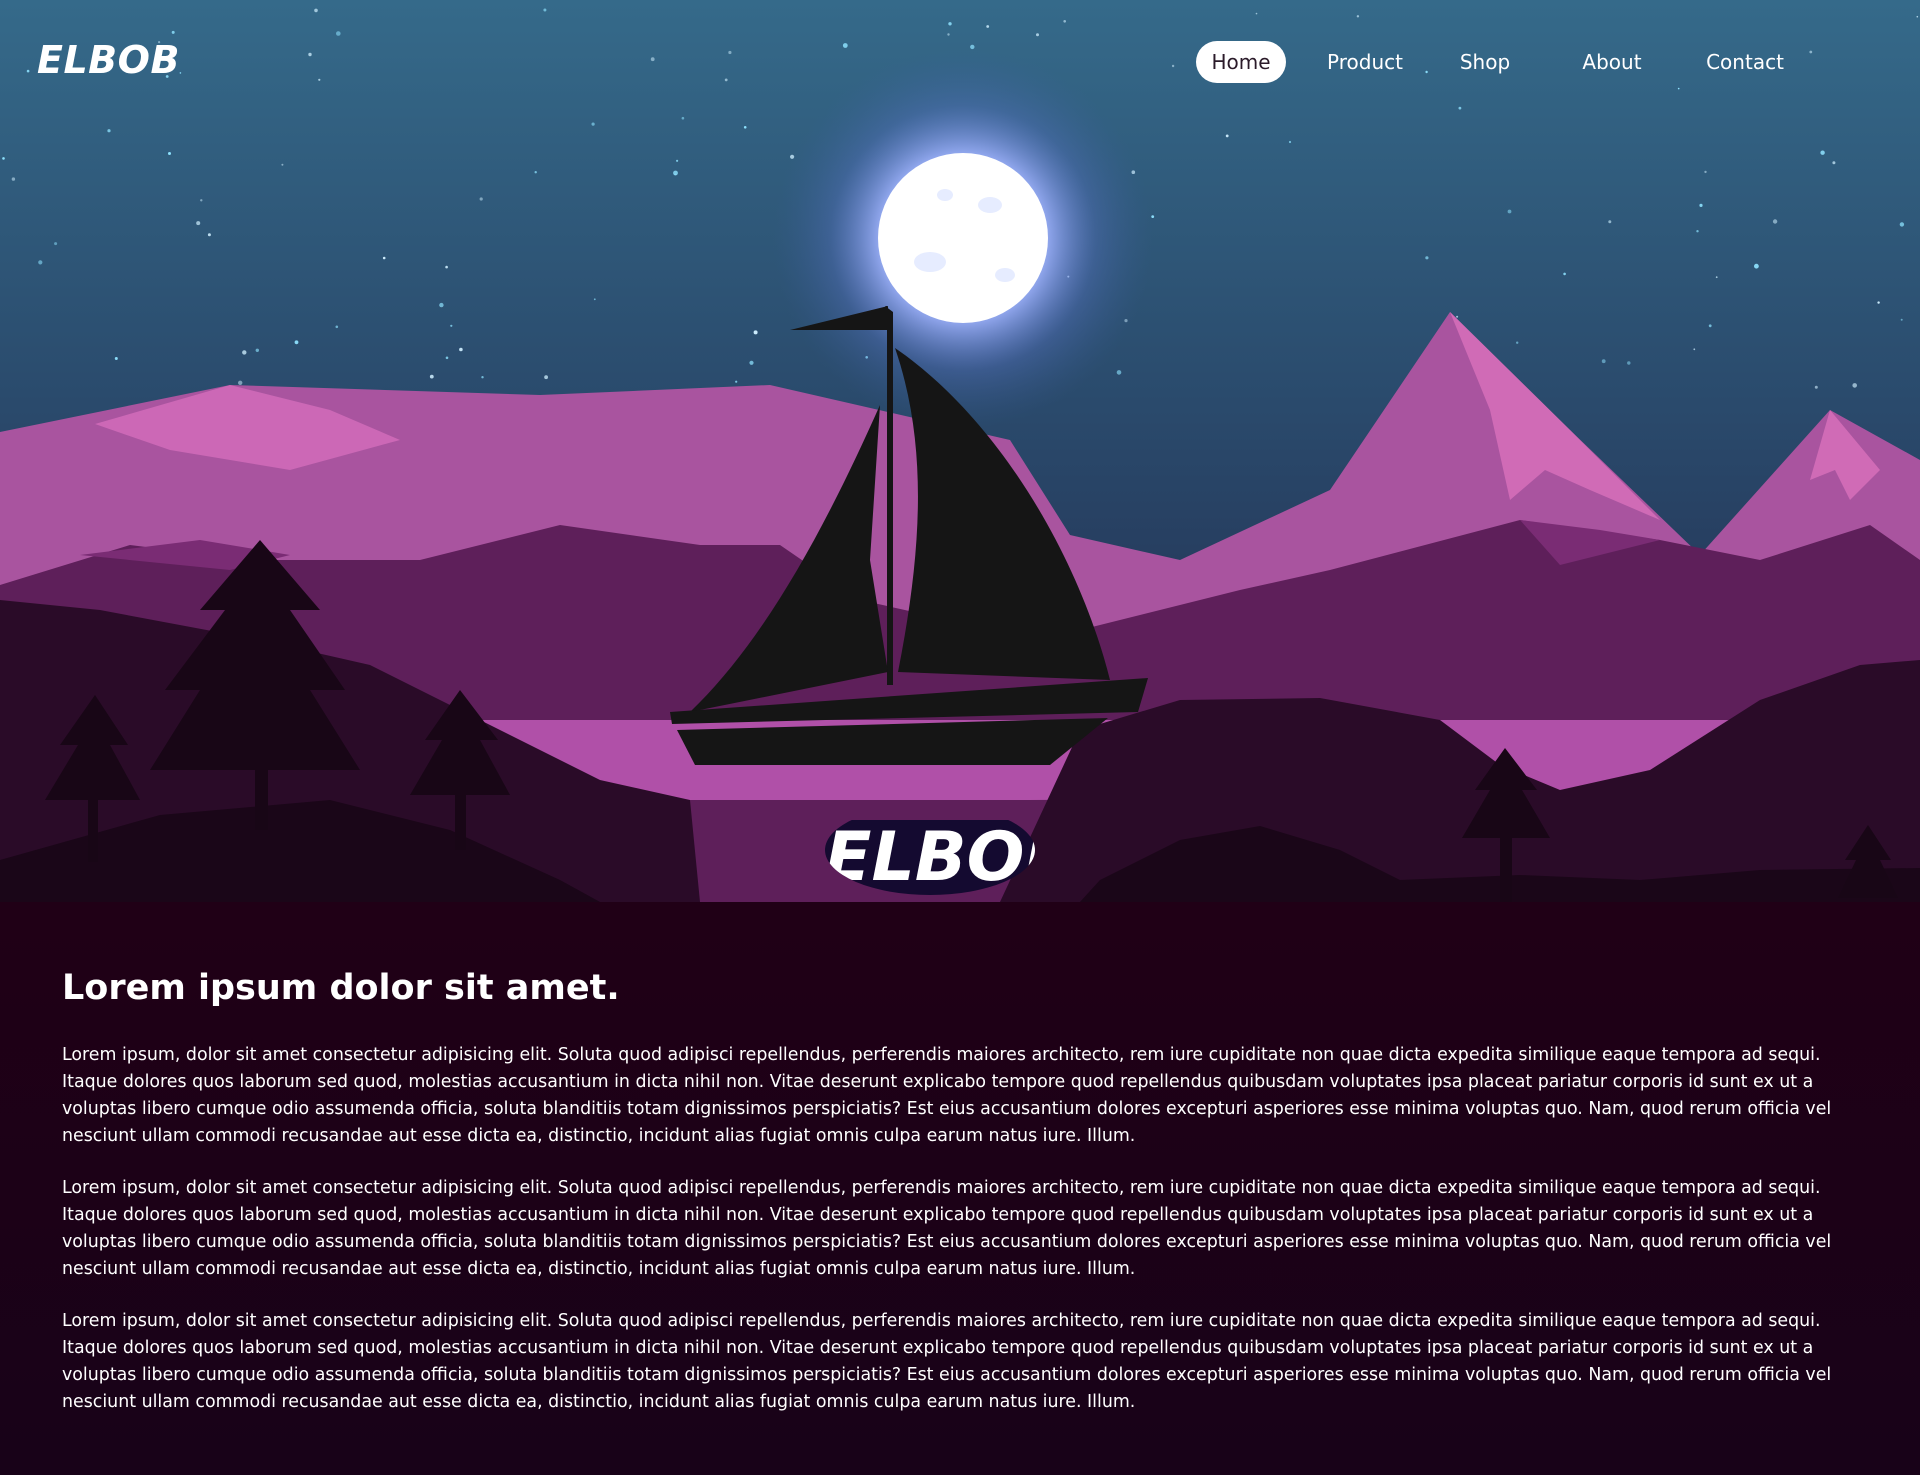  Describe the element at coordinates (963, 238) in the screenshot. I see `moon` at that location.